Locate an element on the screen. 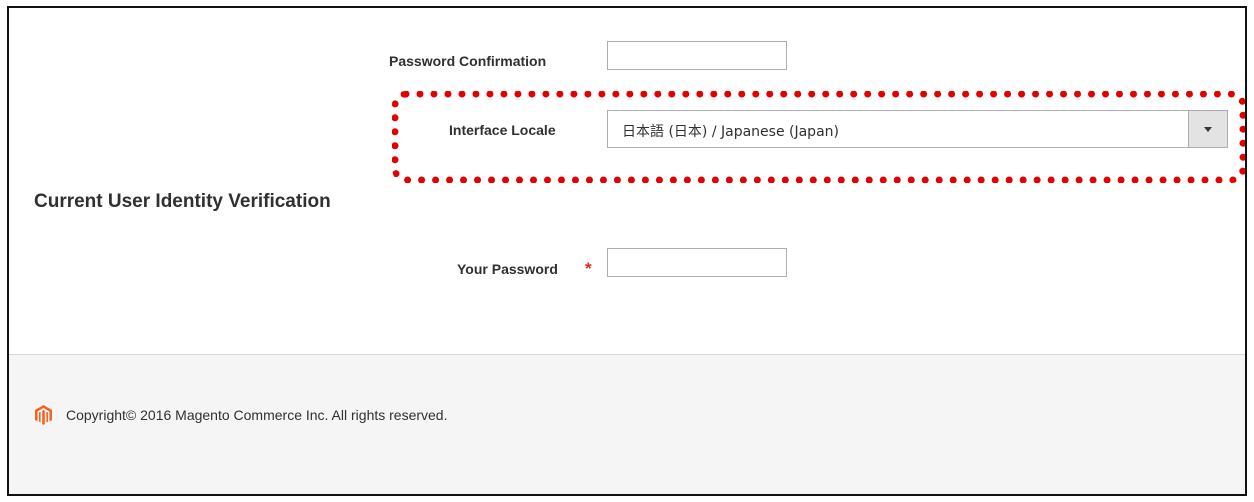 The height and width of the screenshot is (502, 1254). interface-locale-selected-value: 日本語 (日本) / Japanese (Japan) is located at coordinates (730, 132).